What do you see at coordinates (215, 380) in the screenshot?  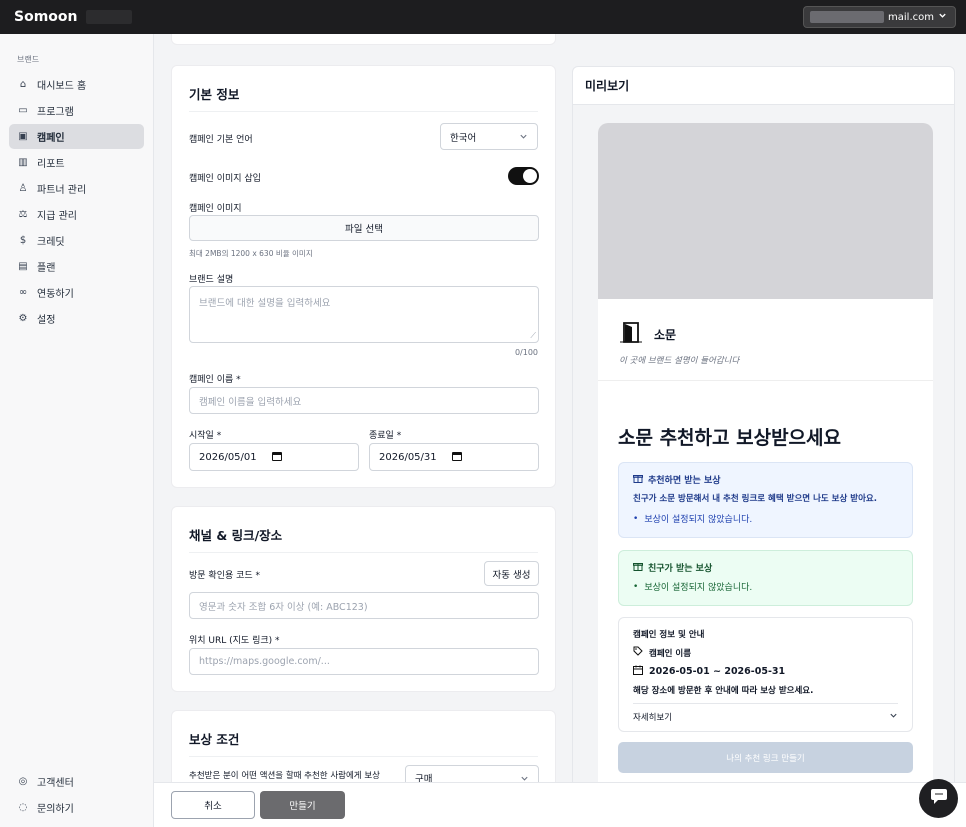 I see `campaign-name-label: 캠페인 이름 *` at bounding box center [215, 380].